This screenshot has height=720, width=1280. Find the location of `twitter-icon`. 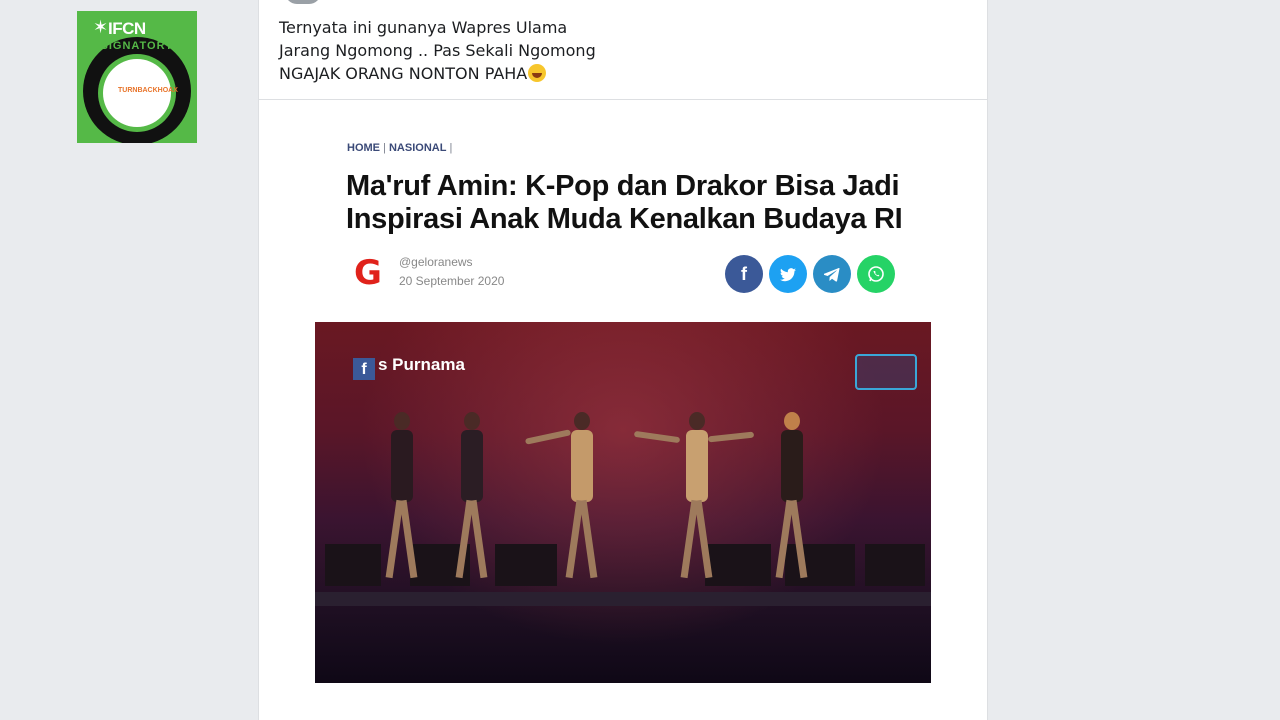

twitter-icon is located at coordinates (788, 274).